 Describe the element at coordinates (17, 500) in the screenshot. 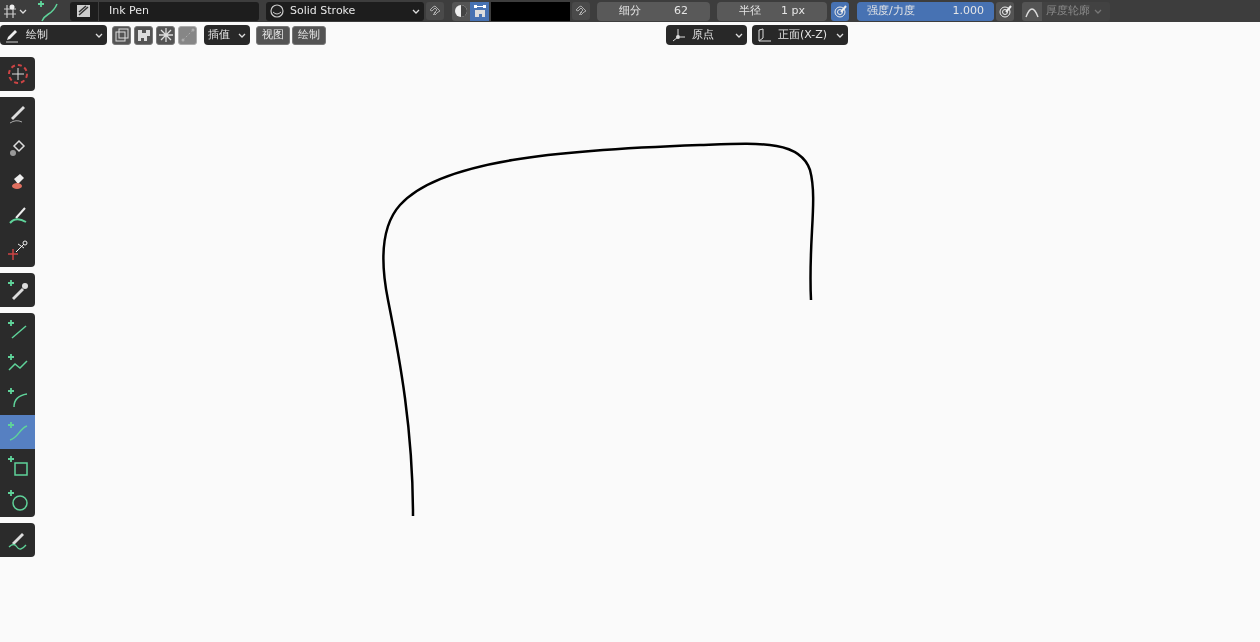

I see `circle-icon` at that location.